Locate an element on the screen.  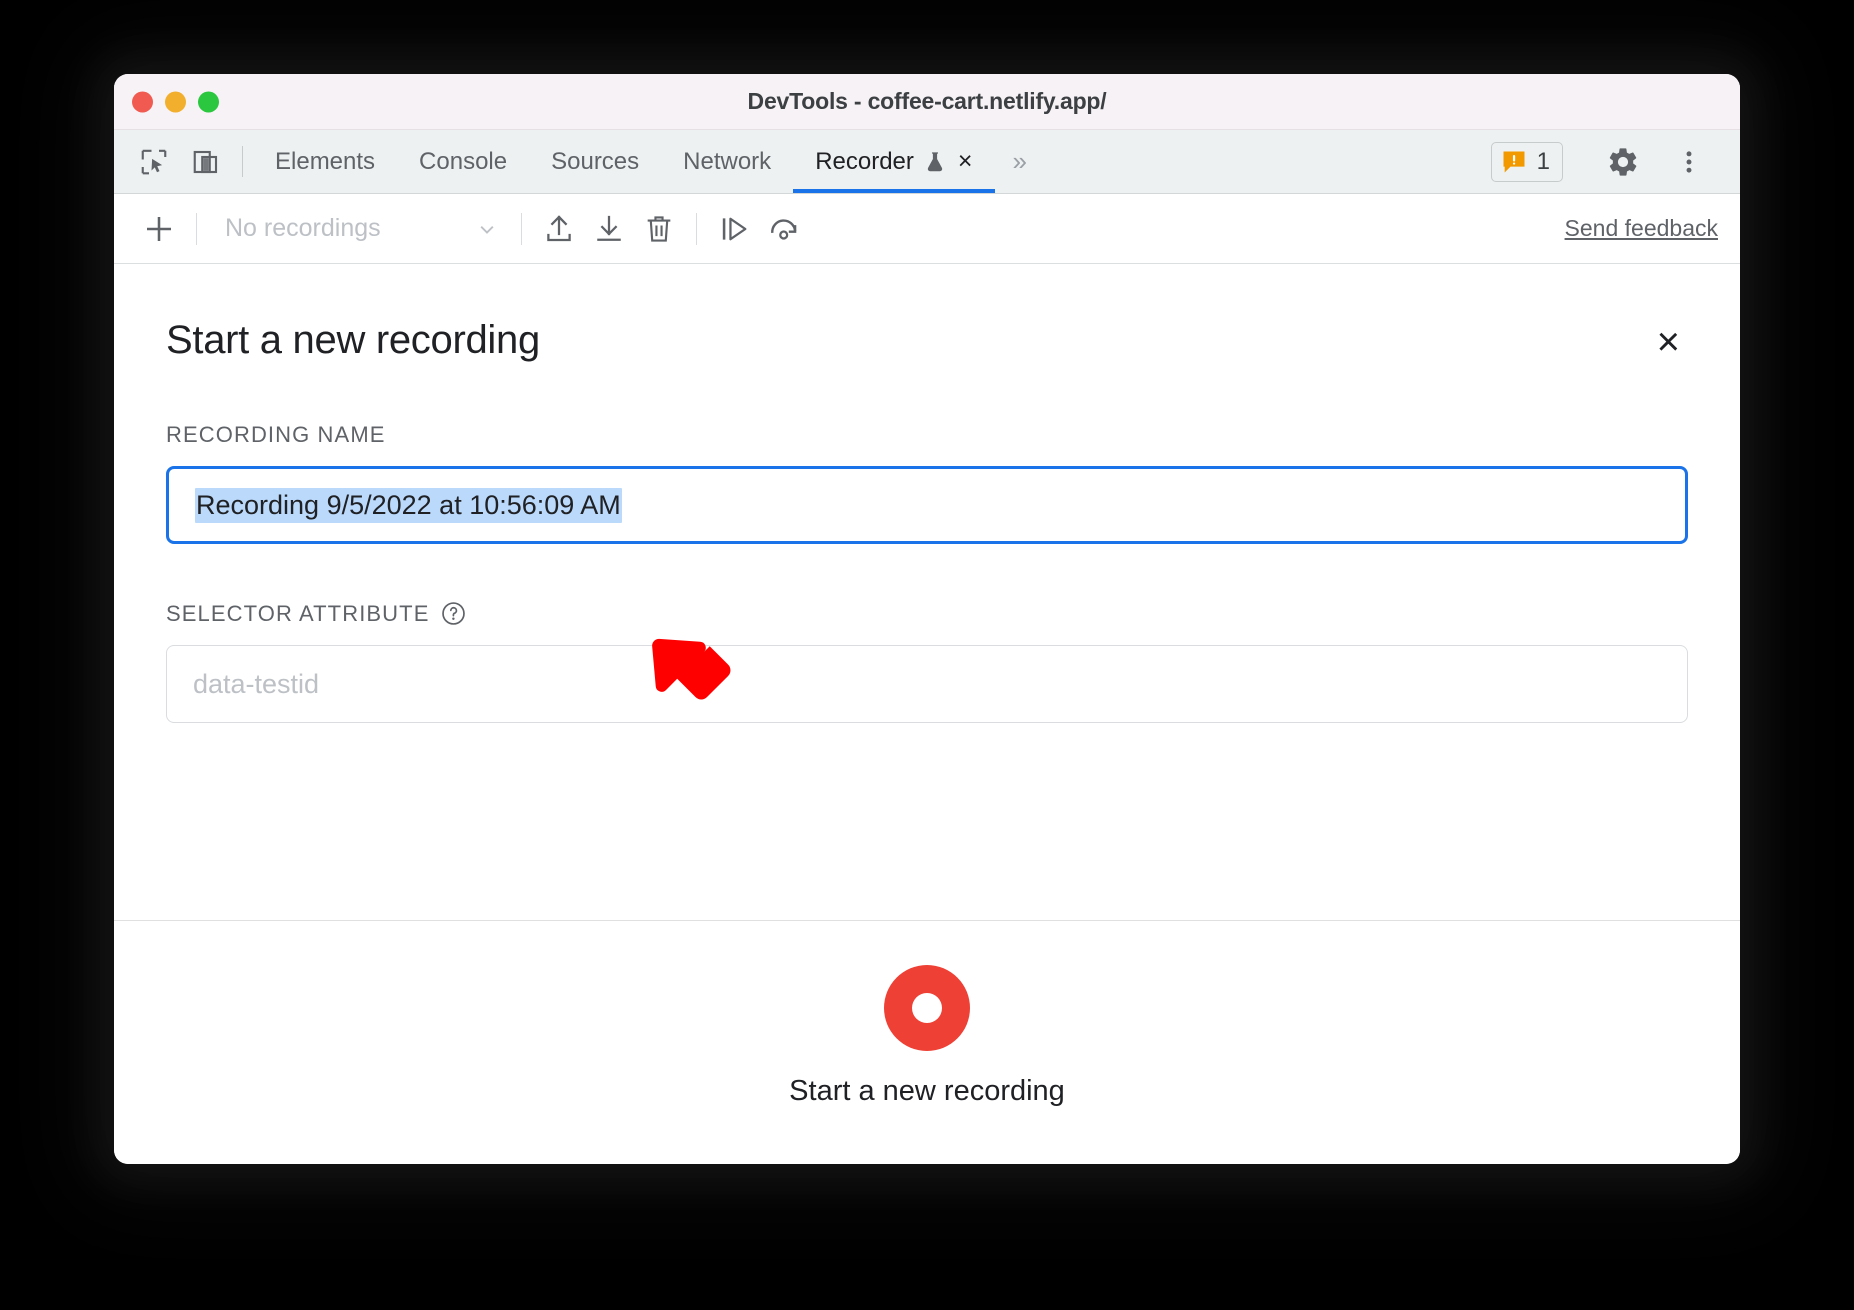
tab-recorder: Recorder × is located at coordinates (894, 161).